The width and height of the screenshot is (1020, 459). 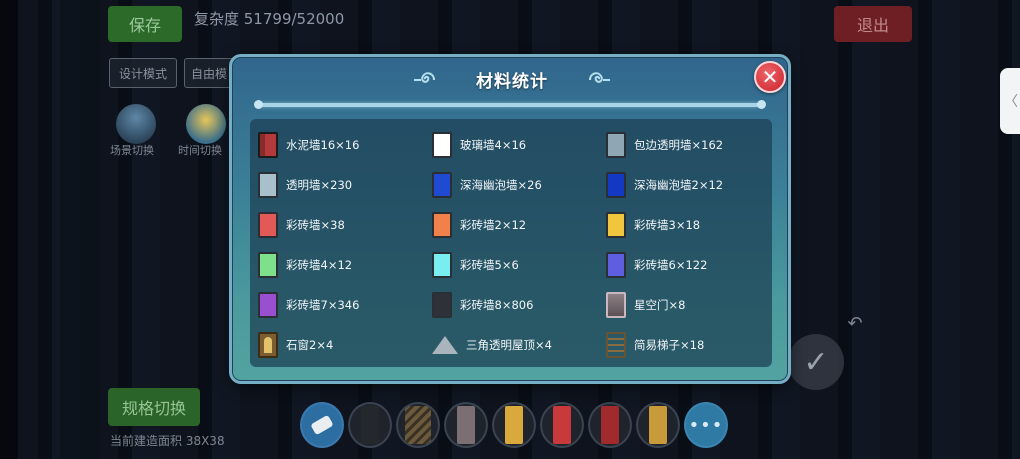 I want to click on material-item: 彩砖墙7×346, so click(x=345, y=305).